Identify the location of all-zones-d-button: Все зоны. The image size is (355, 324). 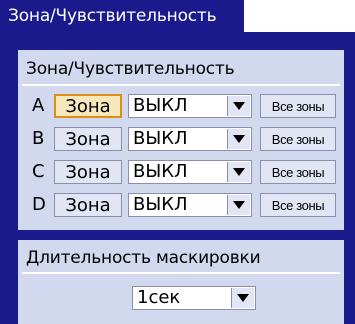
(298, 205).